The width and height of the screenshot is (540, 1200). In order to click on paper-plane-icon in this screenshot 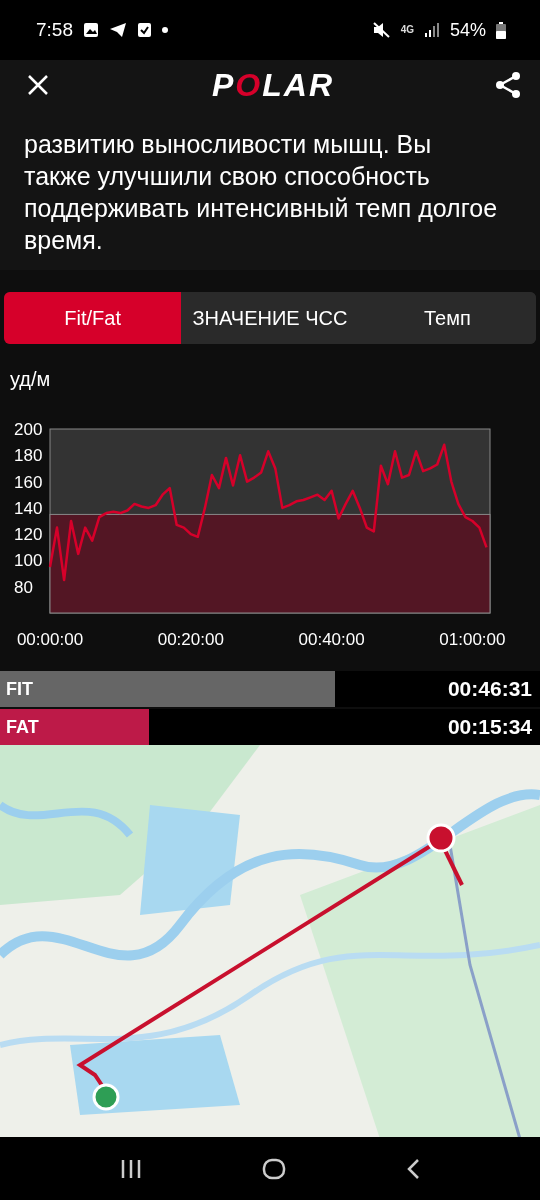, I will do `click(118, 30)`.